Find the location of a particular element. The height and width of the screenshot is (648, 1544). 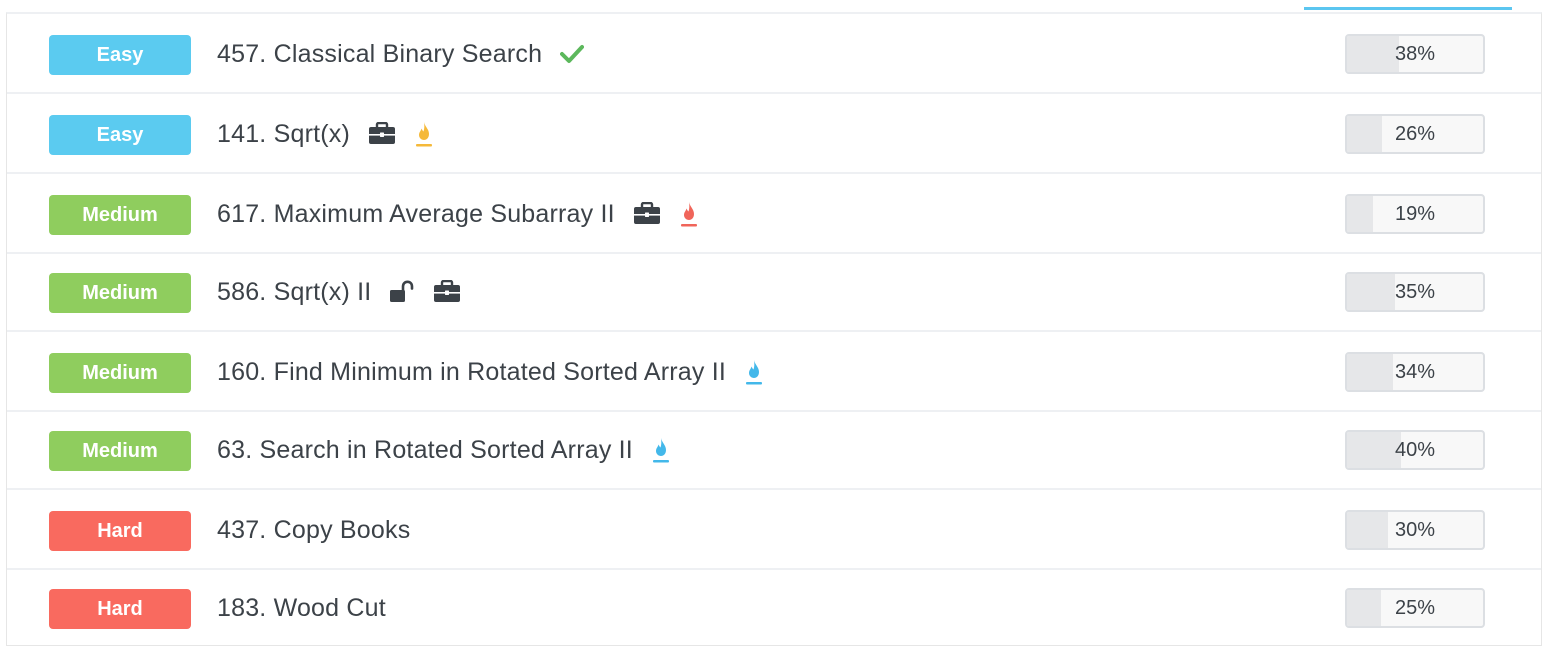

problem-title-link: 457. Classical Binary Search is located at coordinates (379, 54).